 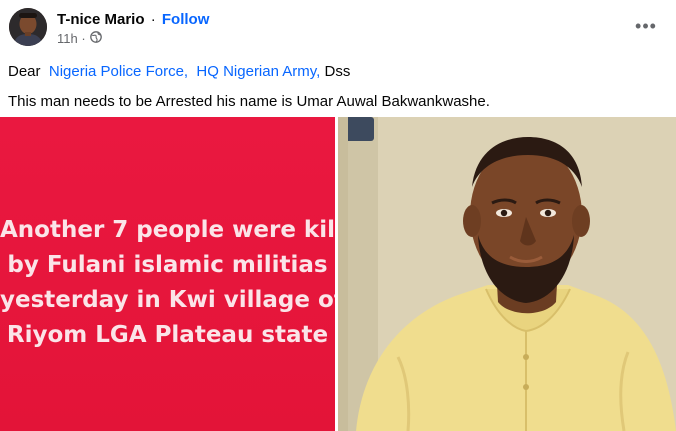 I want to click on follow-button: Follow, so click(x=186, y=19).